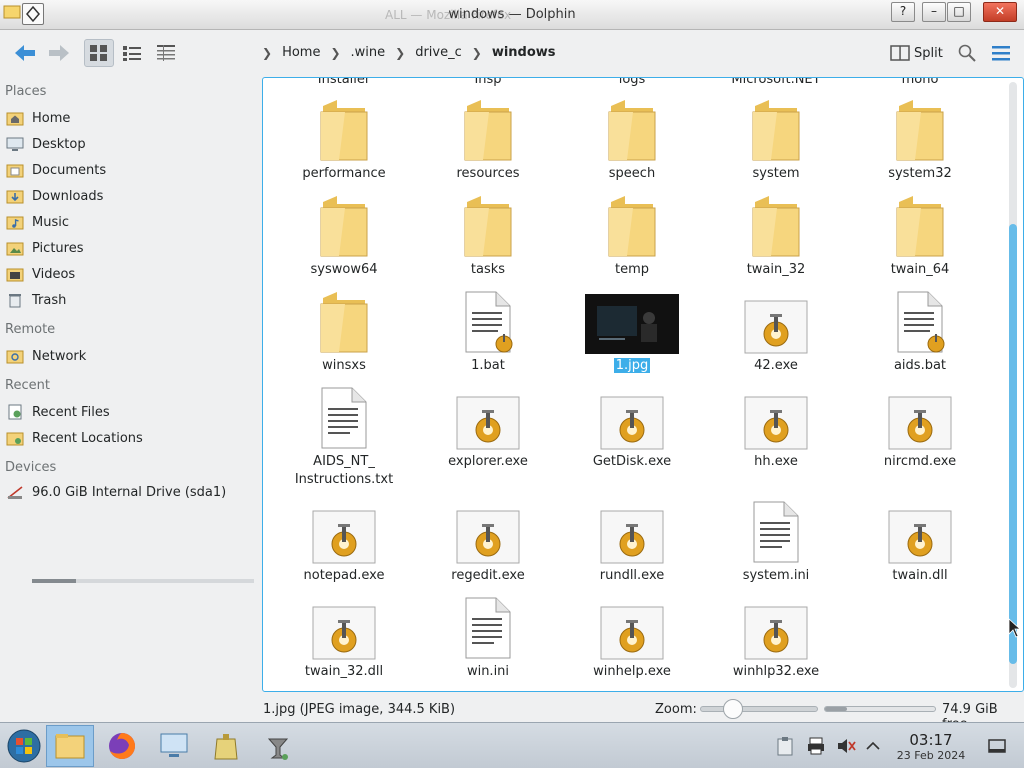 This screenshot has width=1024, height=768. I want to click on cut-off-item-label: mono, so click(920, 82).